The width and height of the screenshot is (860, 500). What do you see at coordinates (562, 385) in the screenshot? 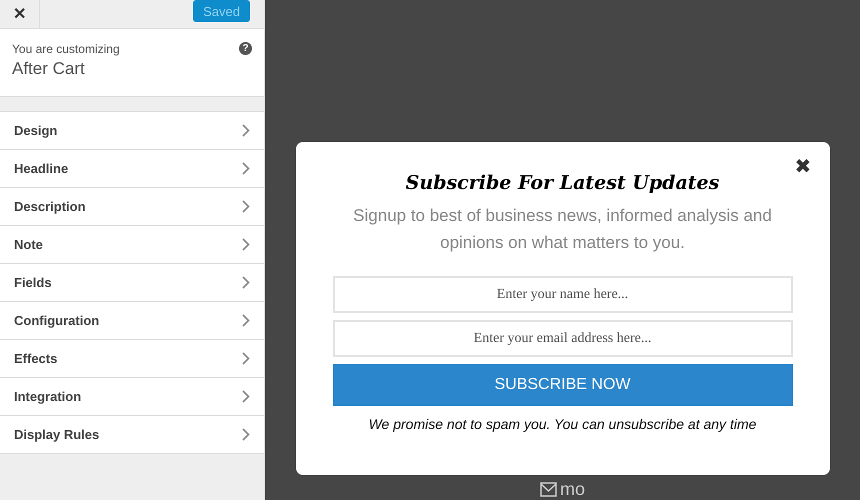
I see `subscribe-button: SUBSCRIBE NOW` at bounding box center [562, 385].